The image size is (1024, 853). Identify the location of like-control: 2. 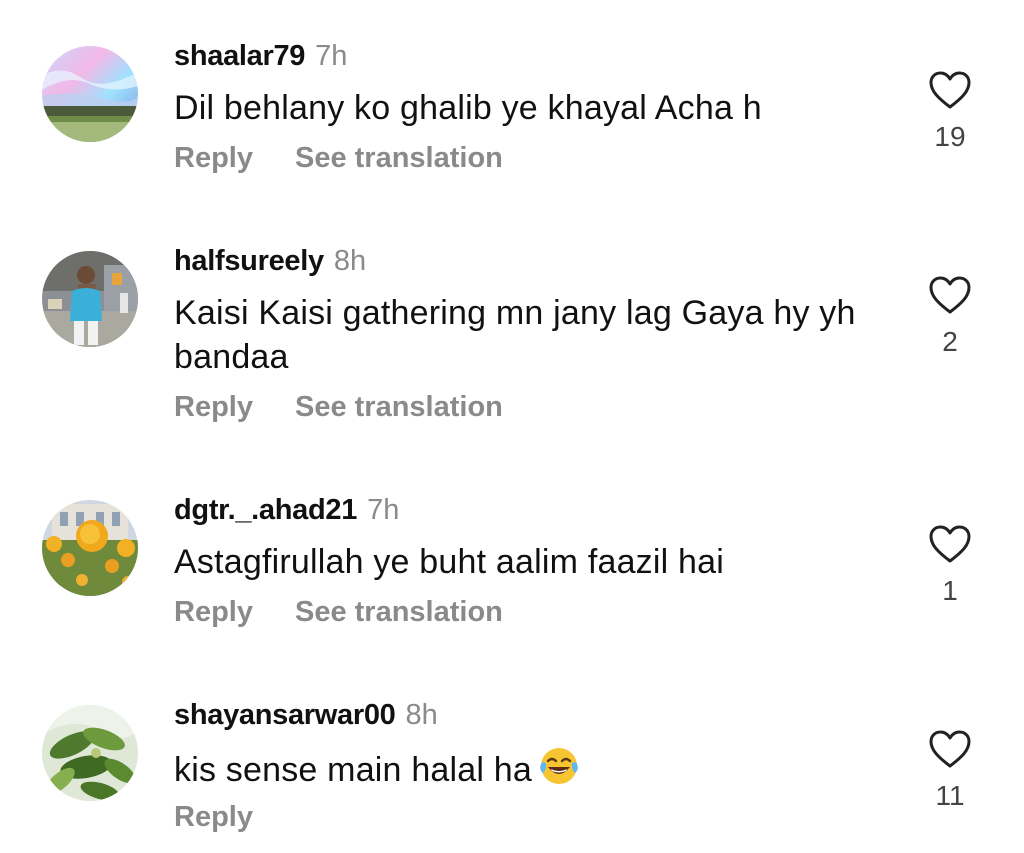
(950, 317).